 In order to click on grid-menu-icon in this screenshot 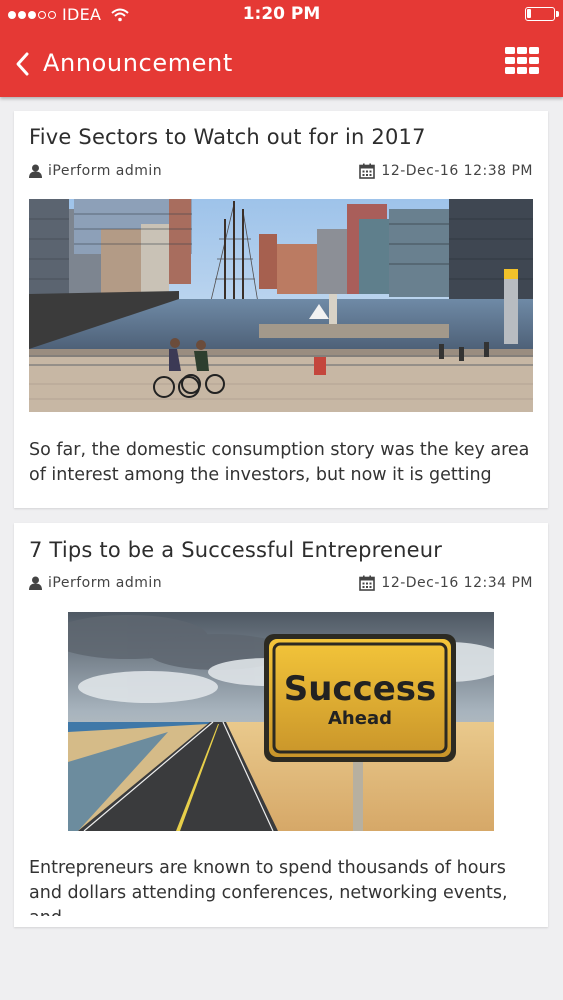, I will do `click(522, 60)`.